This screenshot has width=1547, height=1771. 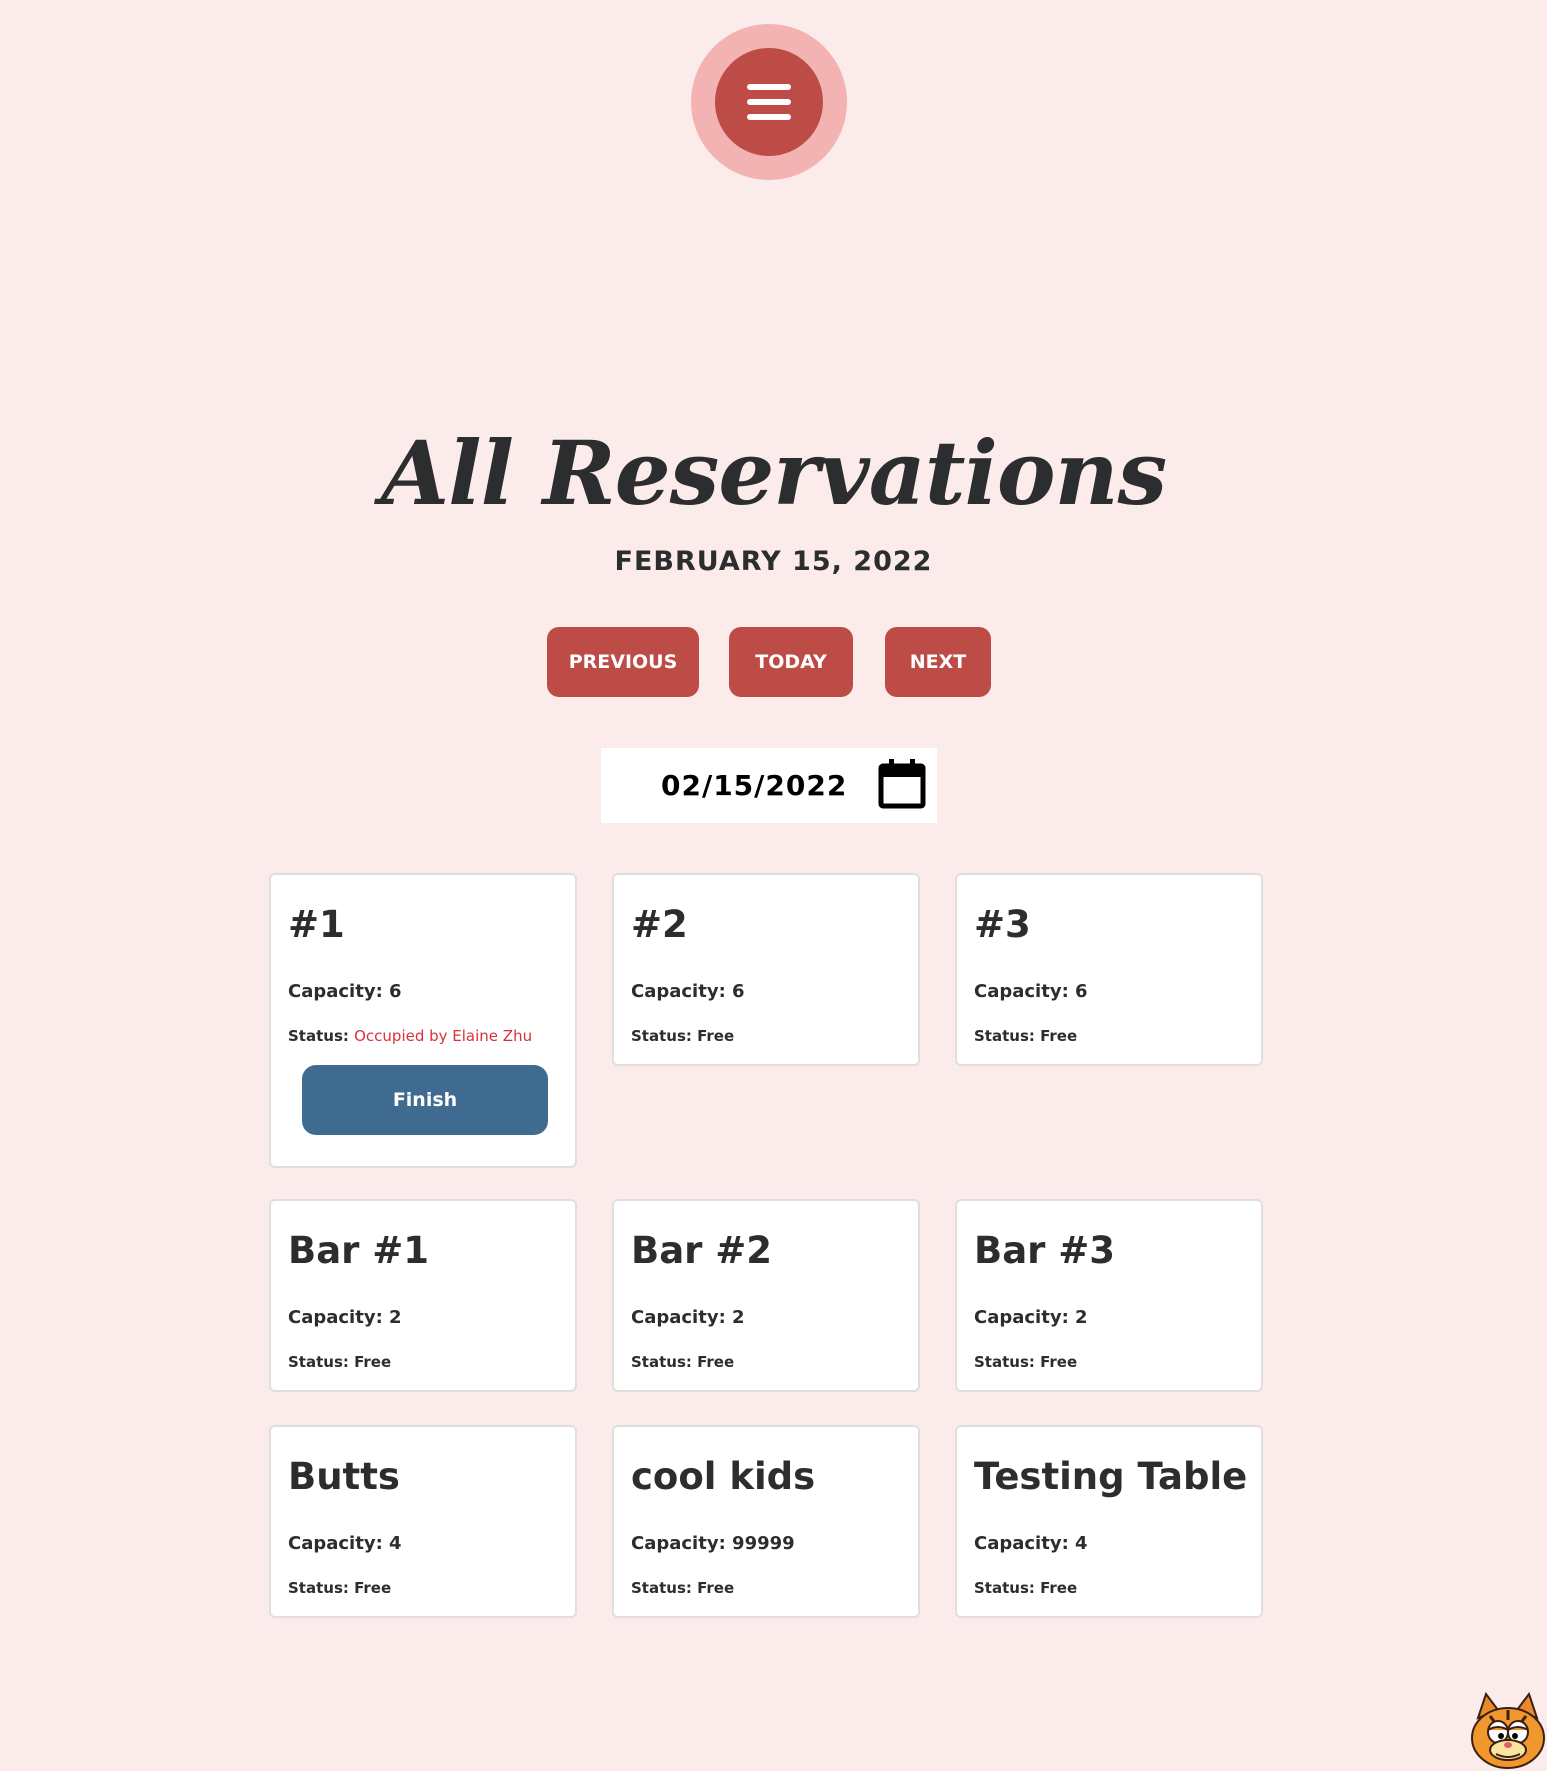 What do you see at coordinates (902, 784) in the screenshot?
I see `calendar-icon` at bounding box center [902, 784].